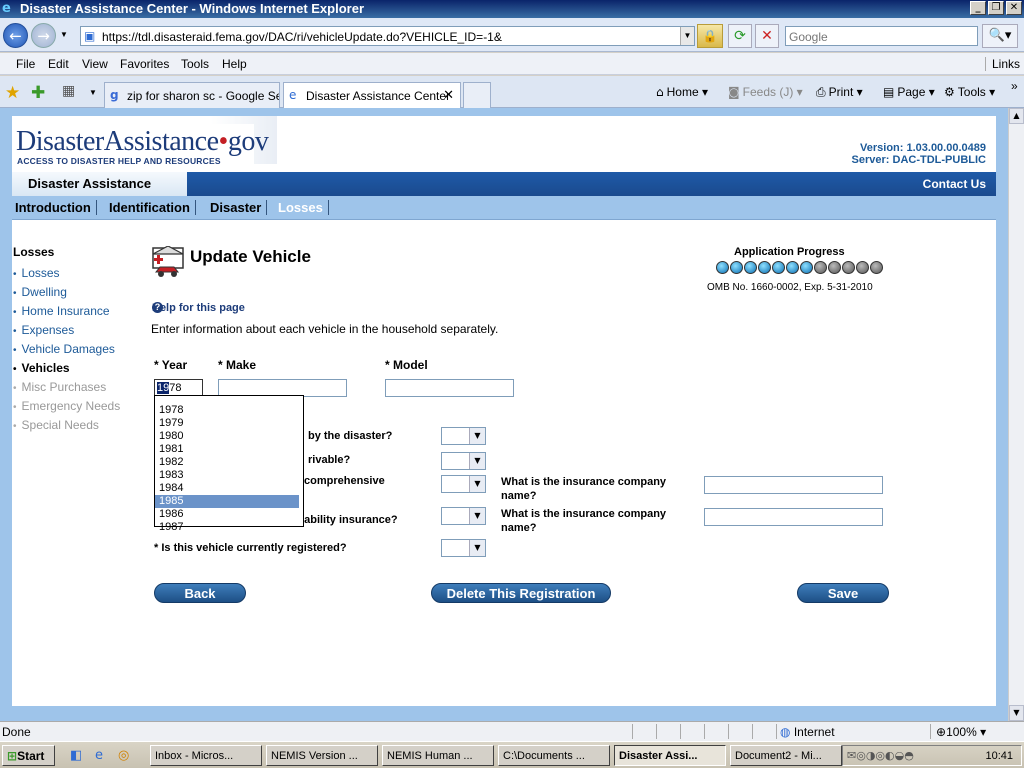 The image size is (1024, 768). Describe the element at coordinates (66, 313) in the screenshot. I see `left-nav-home-insurance: • Home Insurance` at that location.